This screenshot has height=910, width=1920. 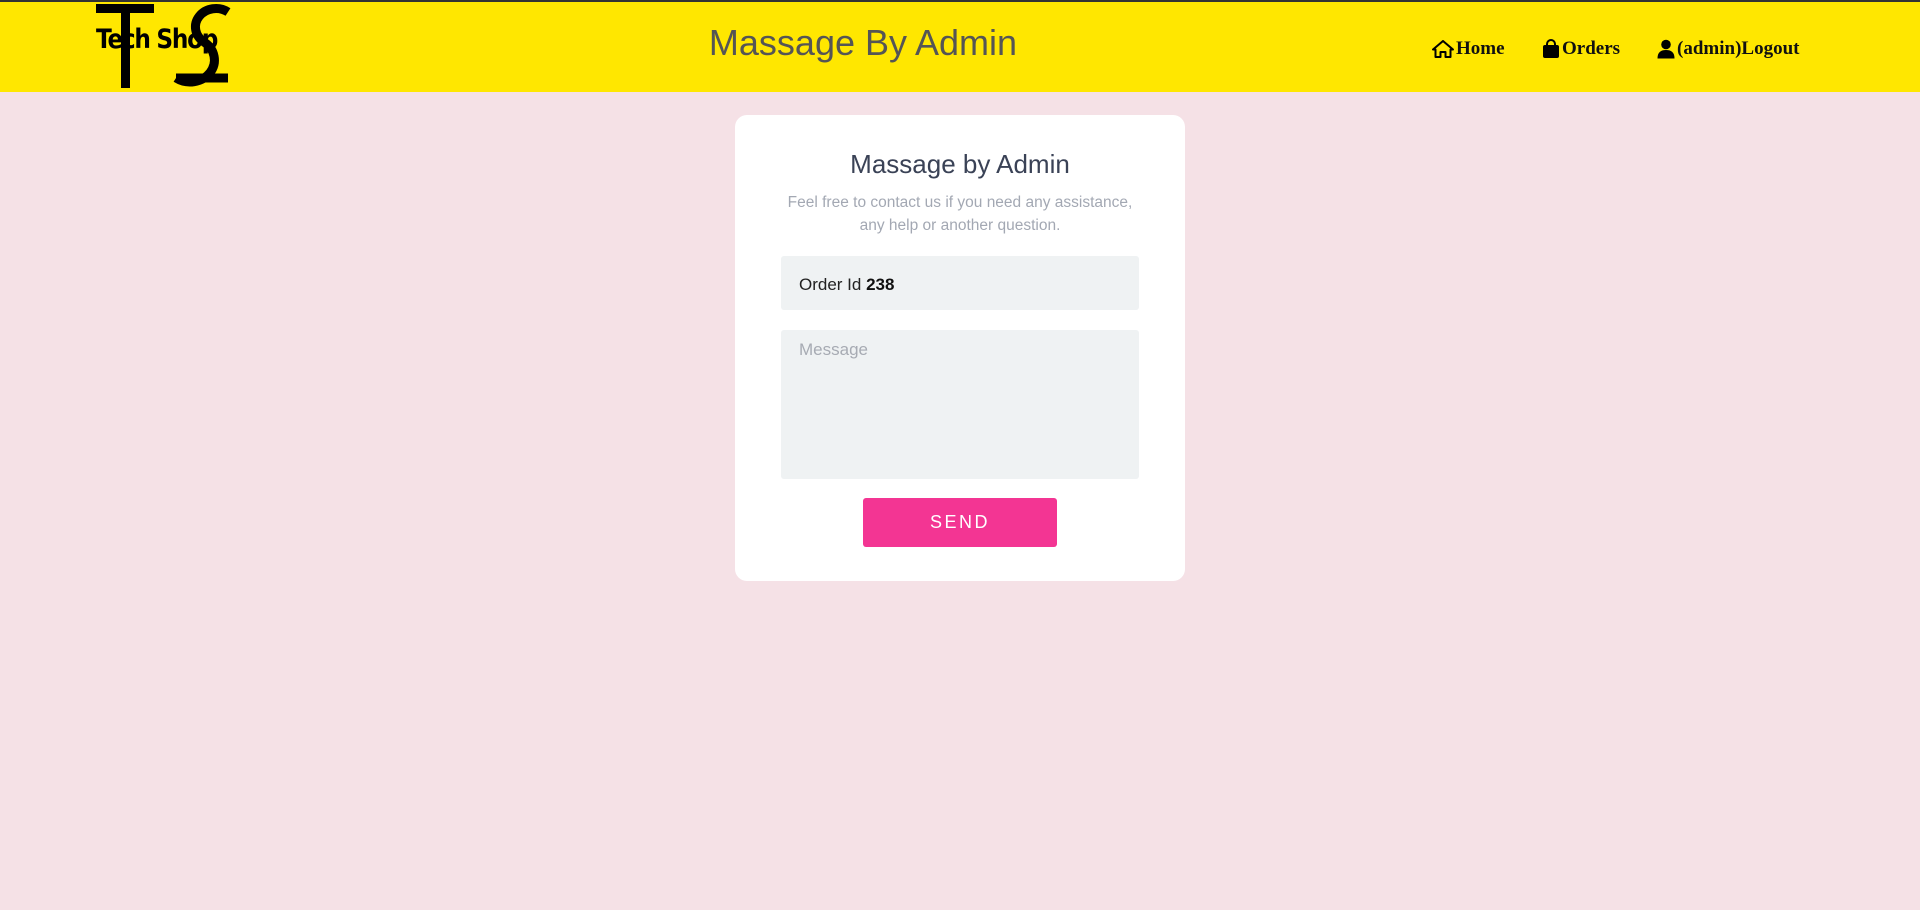 I want to click on nav-orders-label: Orders, so click(x=1591, y=48).